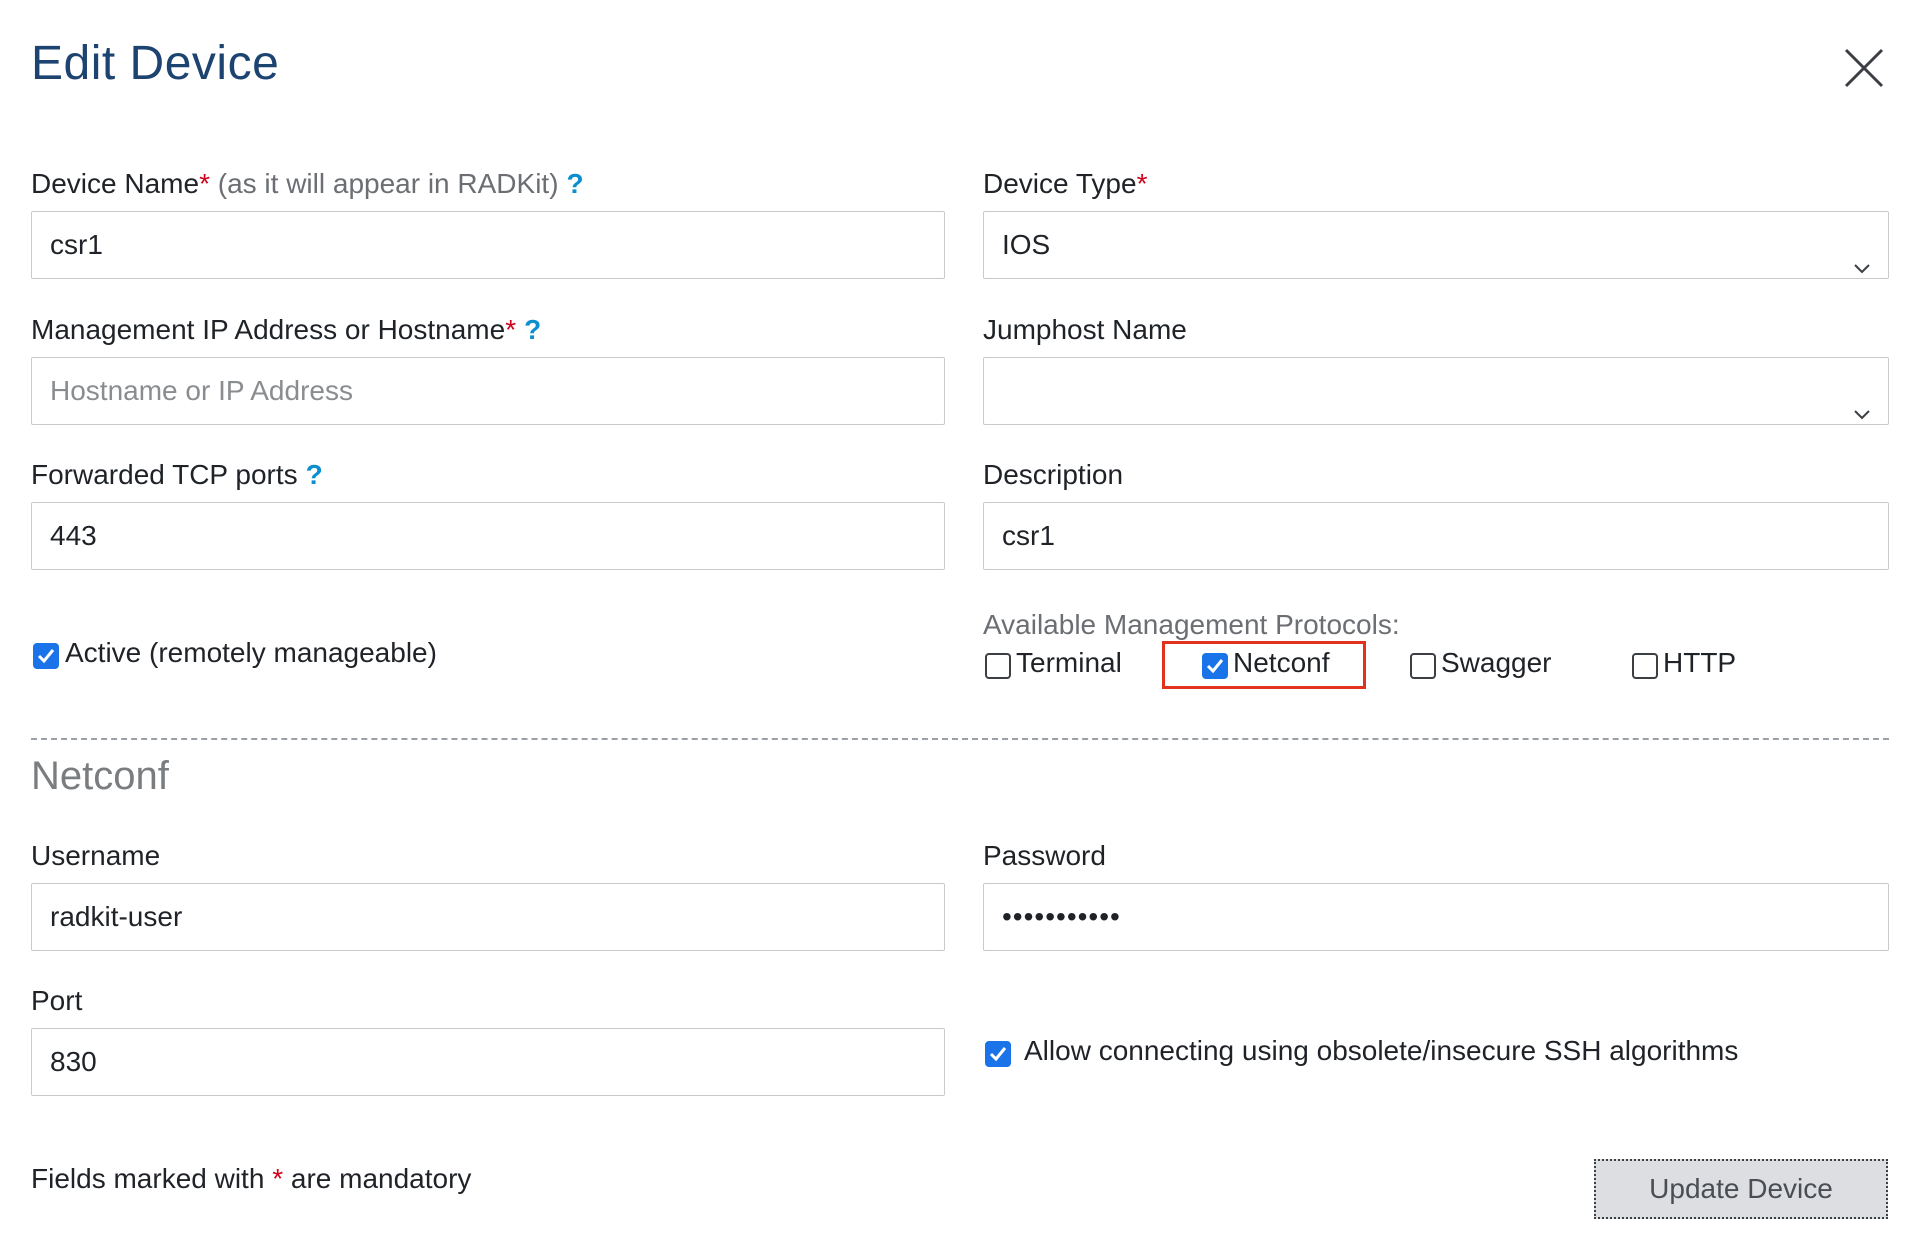 The image size is (1912, 1234). Describe the element at coordinates (388, 183) in the screenshot. I see `device-name-hint: (as it will appear in RADKit)` at that location.